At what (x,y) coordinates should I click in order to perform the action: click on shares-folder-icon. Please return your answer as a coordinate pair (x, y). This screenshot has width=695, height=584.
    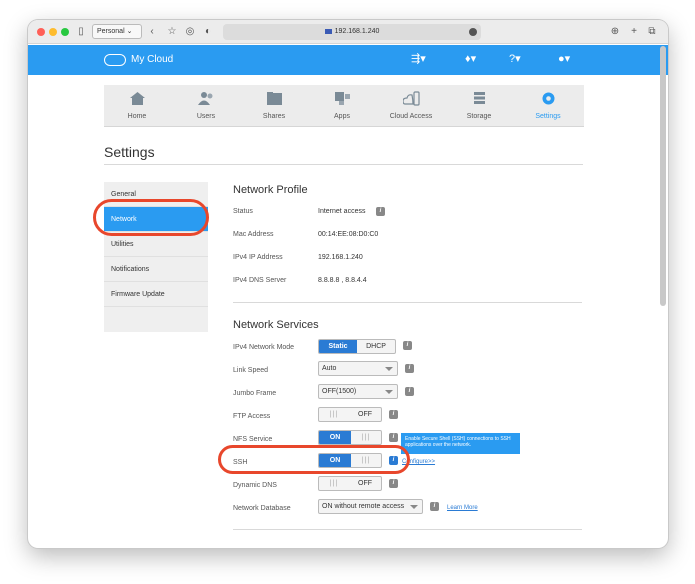
    Looking at the image, I should click on (274, 98).